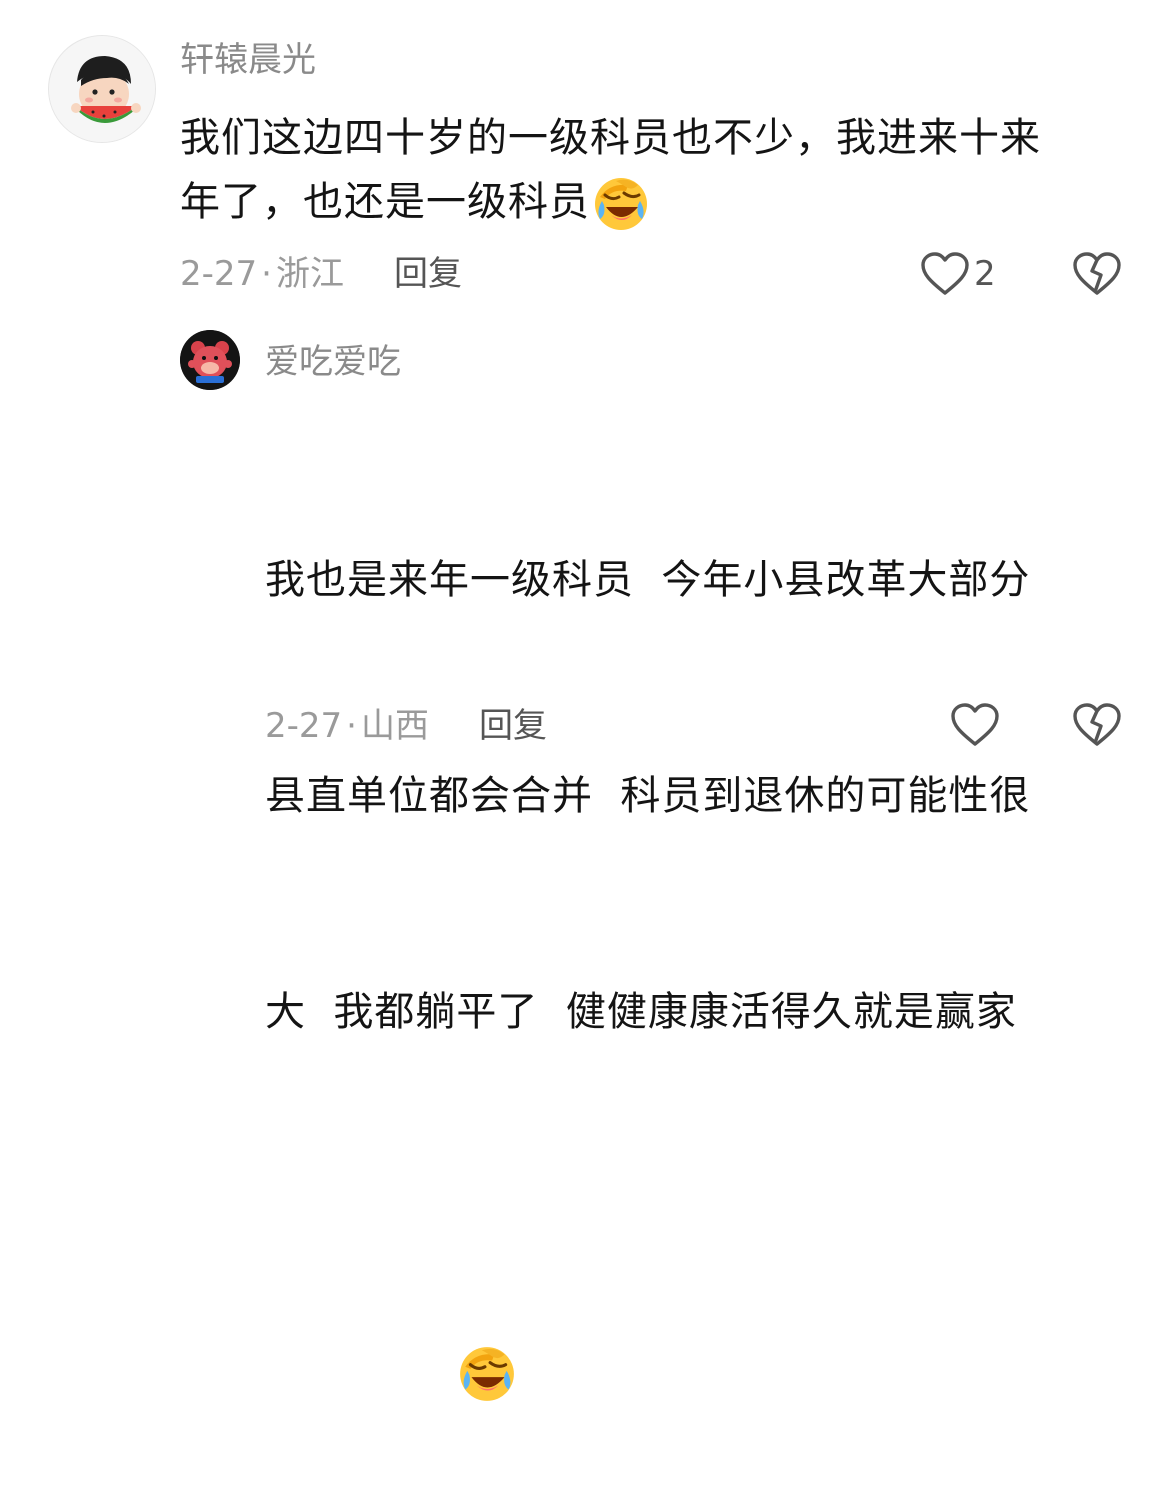 The image size is (1170, 1499). What do you see at coordinates (705, 1296) in the screenshot?
I see `comment-text-line` at bounding box center [705, 1296].